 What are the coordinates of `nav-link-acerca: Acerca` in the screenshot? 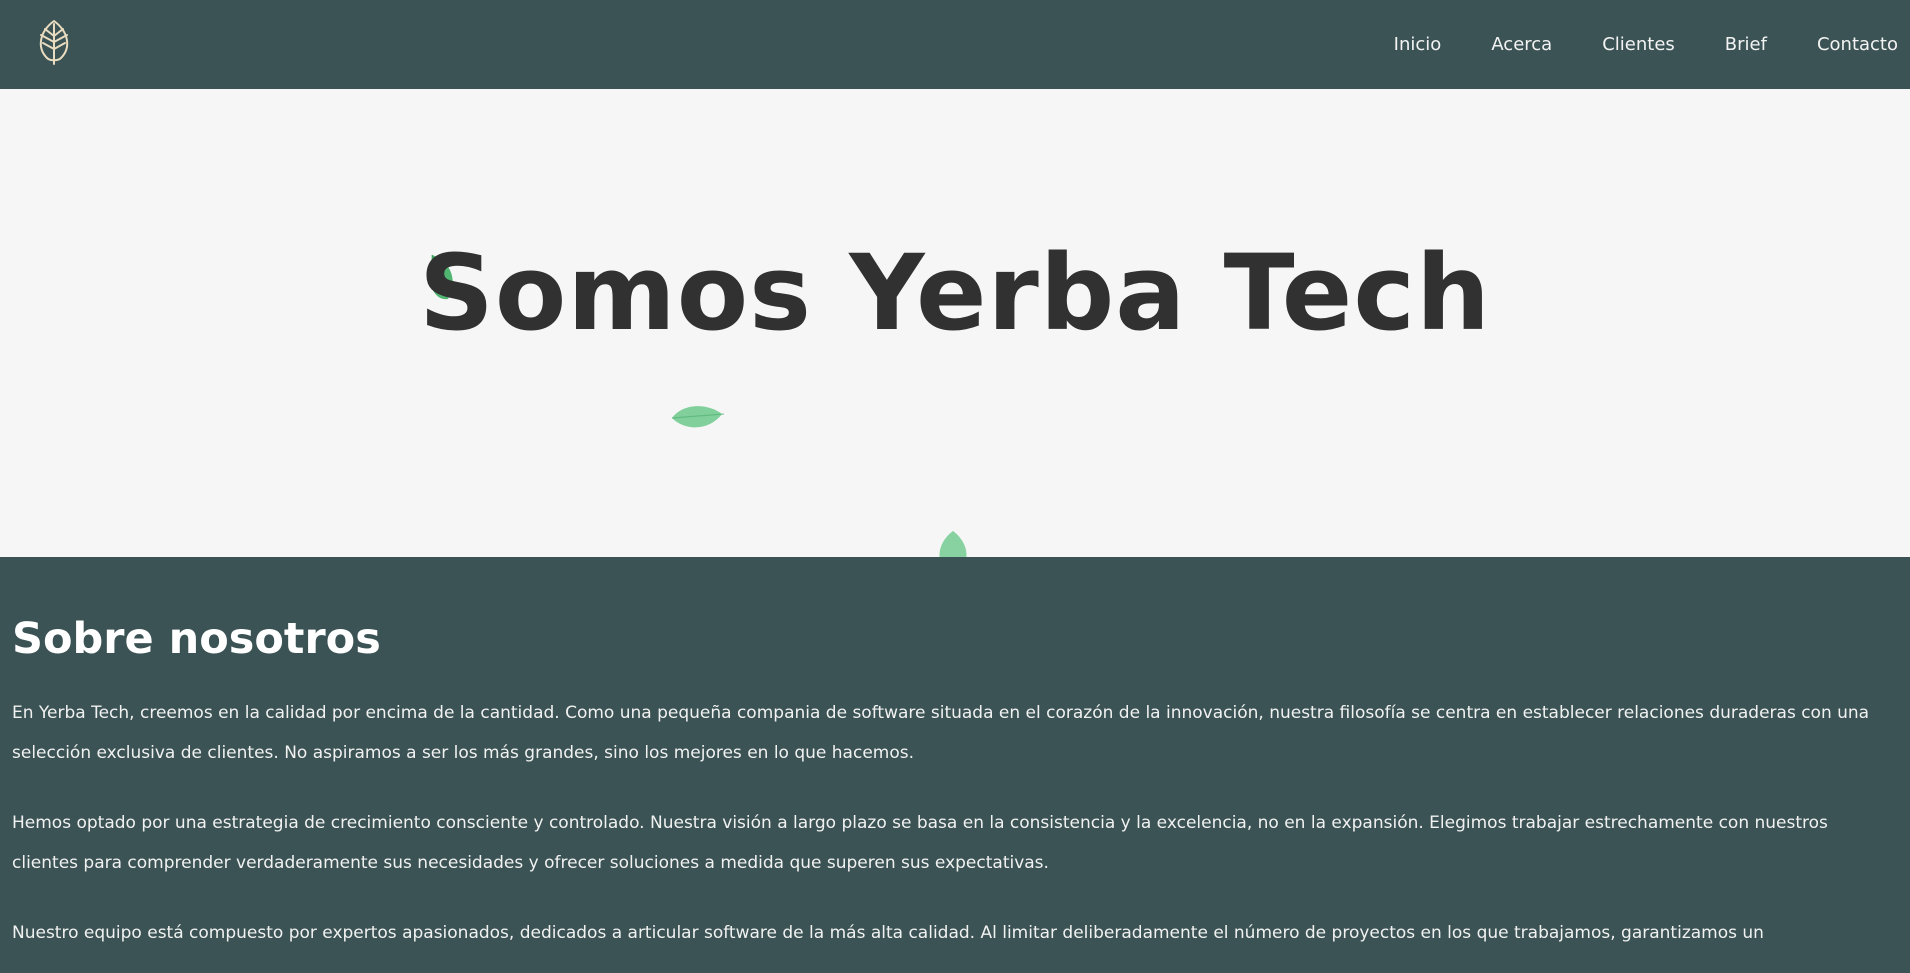 It's located at (1521, 44).